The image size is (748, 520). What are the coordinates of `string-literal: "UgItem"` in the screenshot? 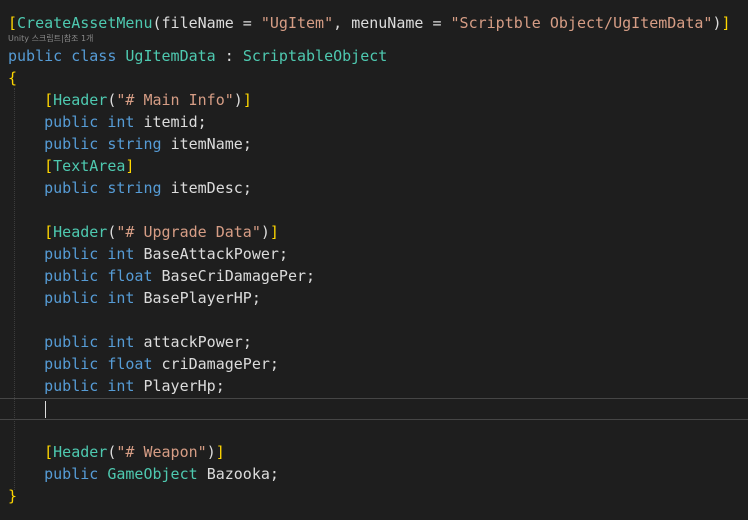 It's located at (297, 23).